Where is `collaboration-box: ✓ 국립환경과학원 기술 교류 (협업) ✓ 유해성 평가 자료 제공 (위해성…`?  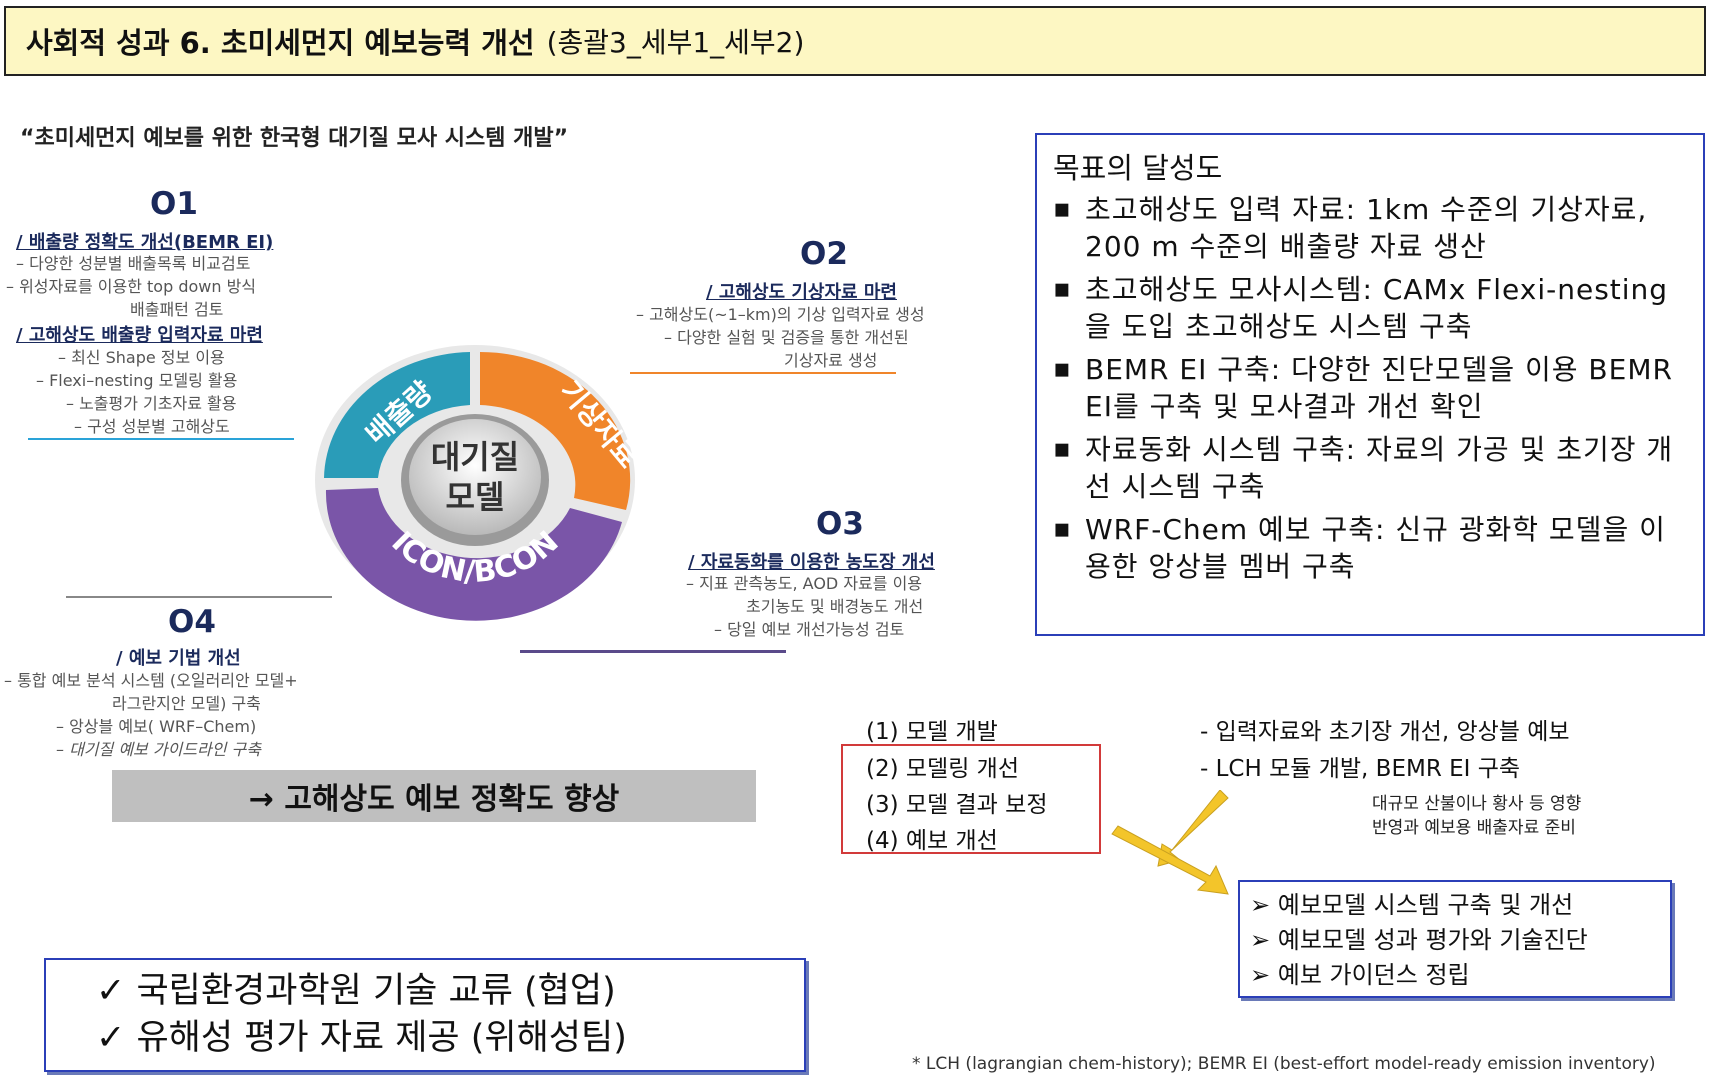
collaboration-box: ✓ 국립환경과학원 기술 교류 (협업) ✓ 유해성 평가 자료 제공 (위해성… is located at coordinates (425, 1015).